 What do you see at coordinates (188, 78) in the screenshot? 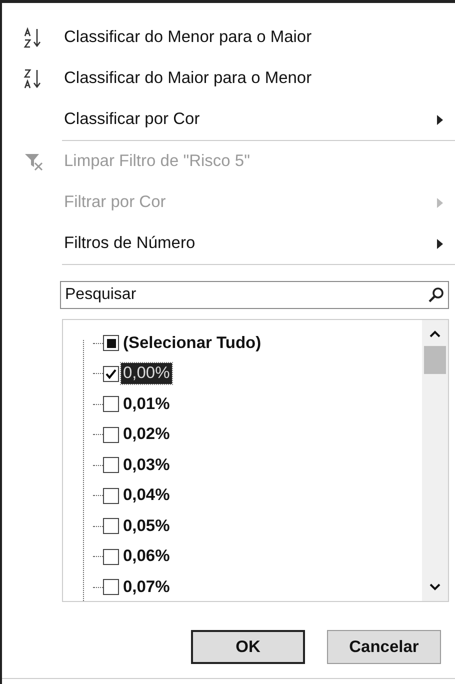
I see `menu-item-label: Classificar do Maior para o Menor` at bounding box center [188, 78].